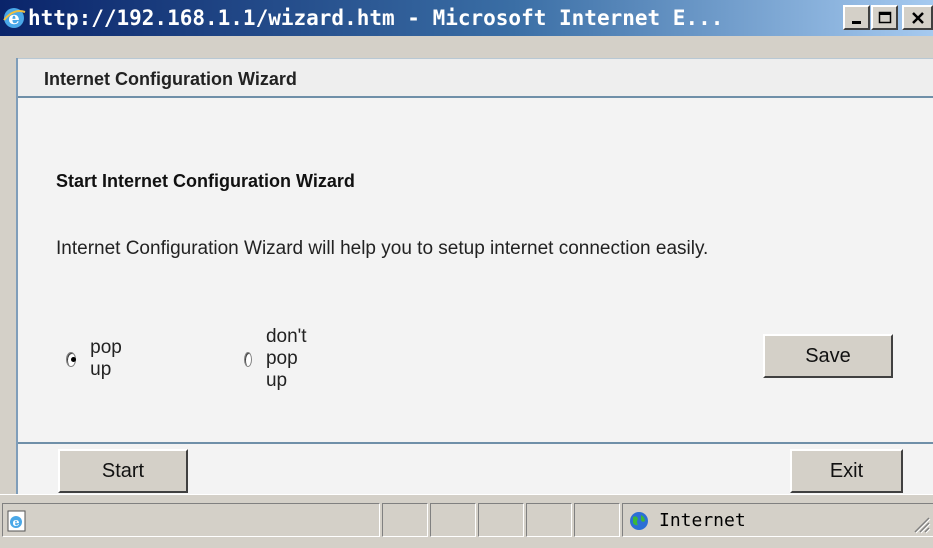  I want to click on exit-button: Exit, so click(846, 471).